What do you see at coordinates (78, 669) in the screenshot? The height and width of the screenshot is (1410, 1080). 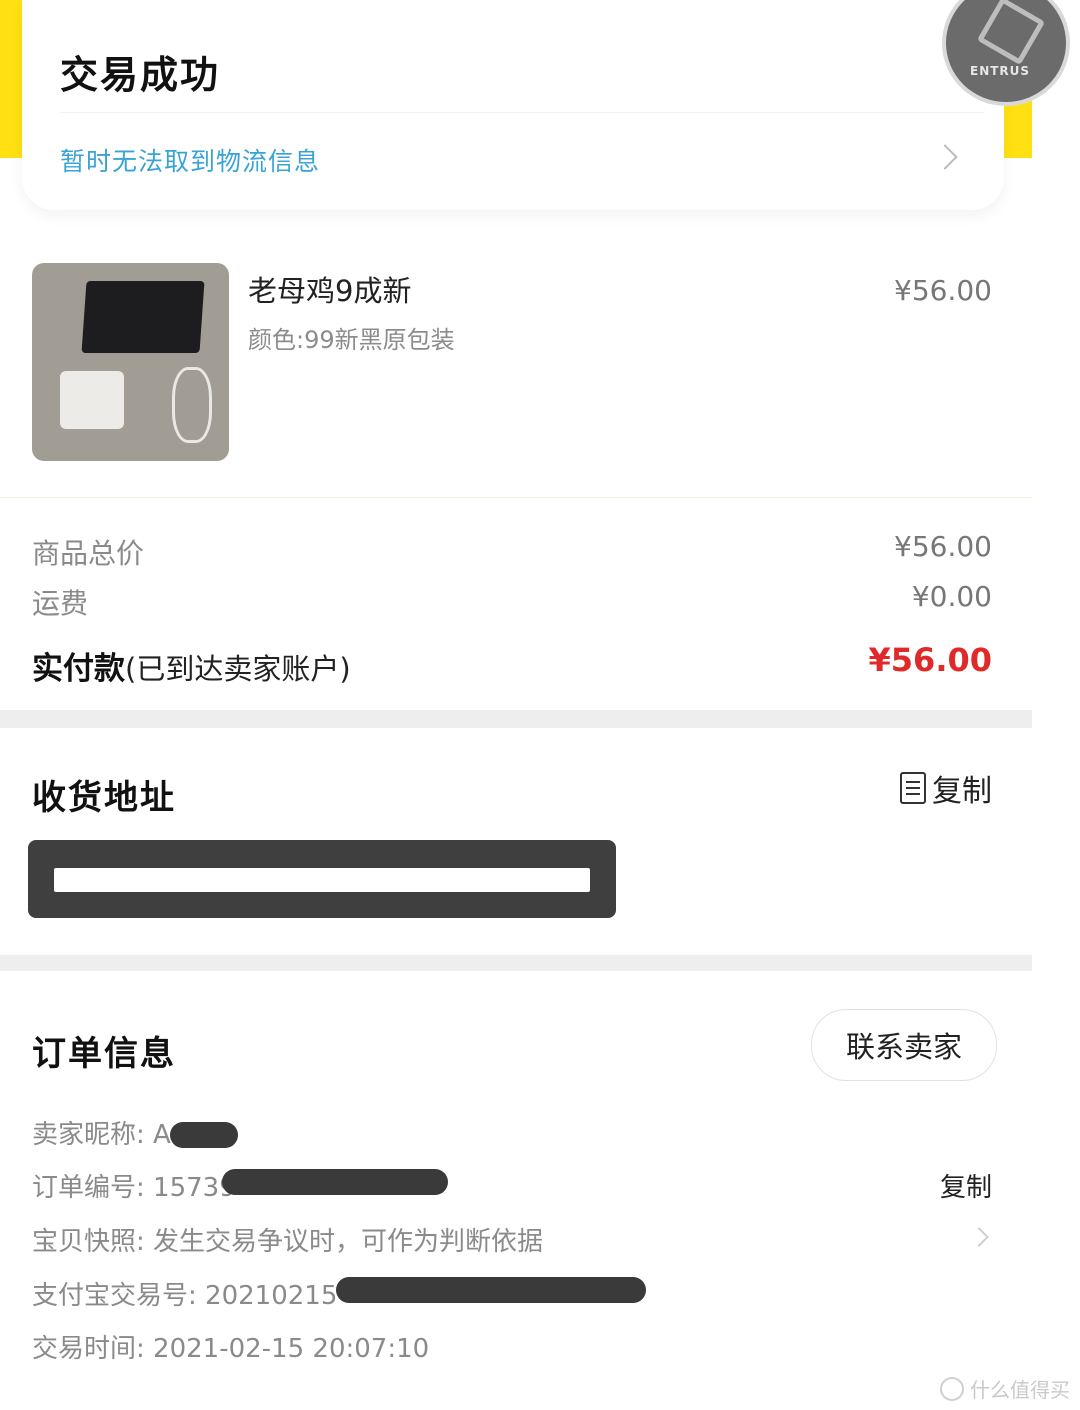 I see `paid-label-text: 实付款` at bounding box center [78, 669].